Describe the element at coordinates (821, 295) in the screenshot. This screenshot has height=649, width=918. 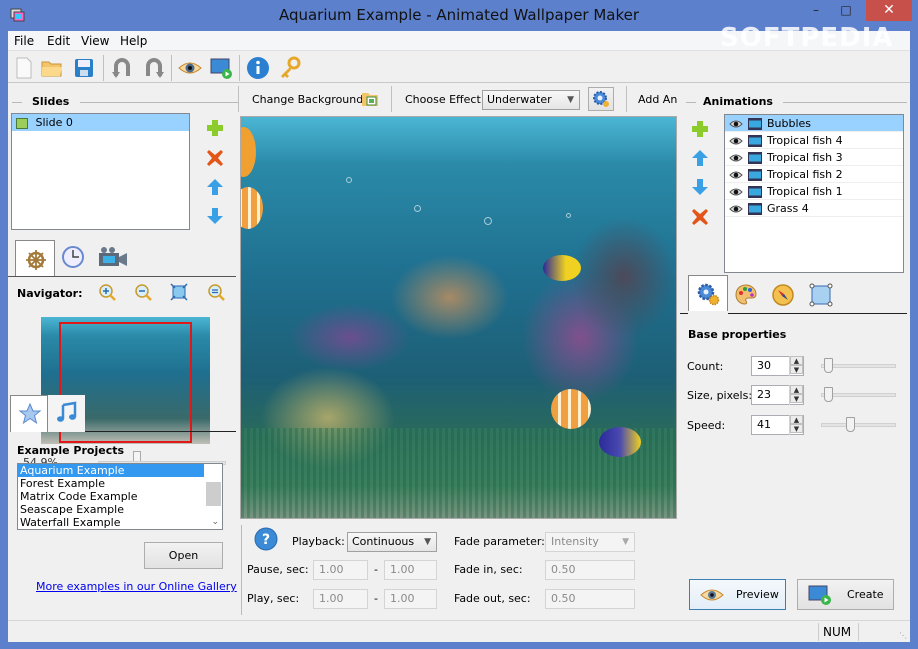
I see `bounds-rect-icon` at that location.